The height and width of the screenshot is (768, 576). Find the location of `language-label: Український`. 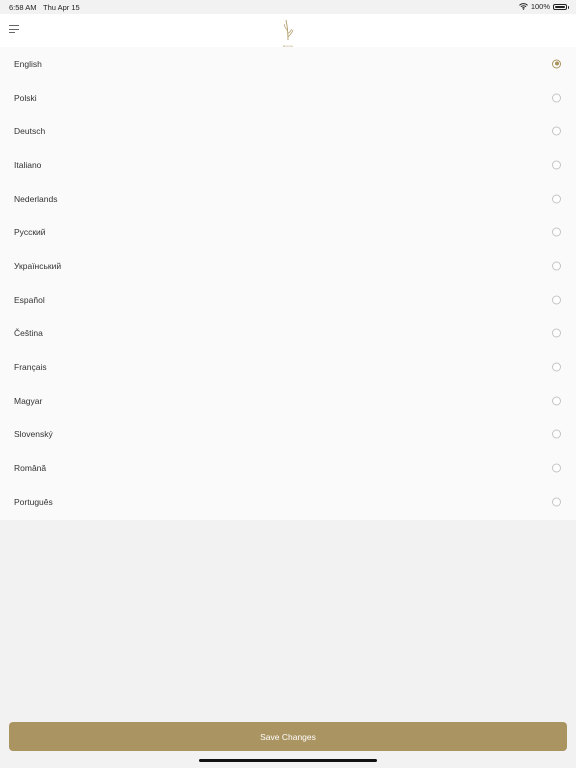

language-label: Український is located at coordinates (38, 265).